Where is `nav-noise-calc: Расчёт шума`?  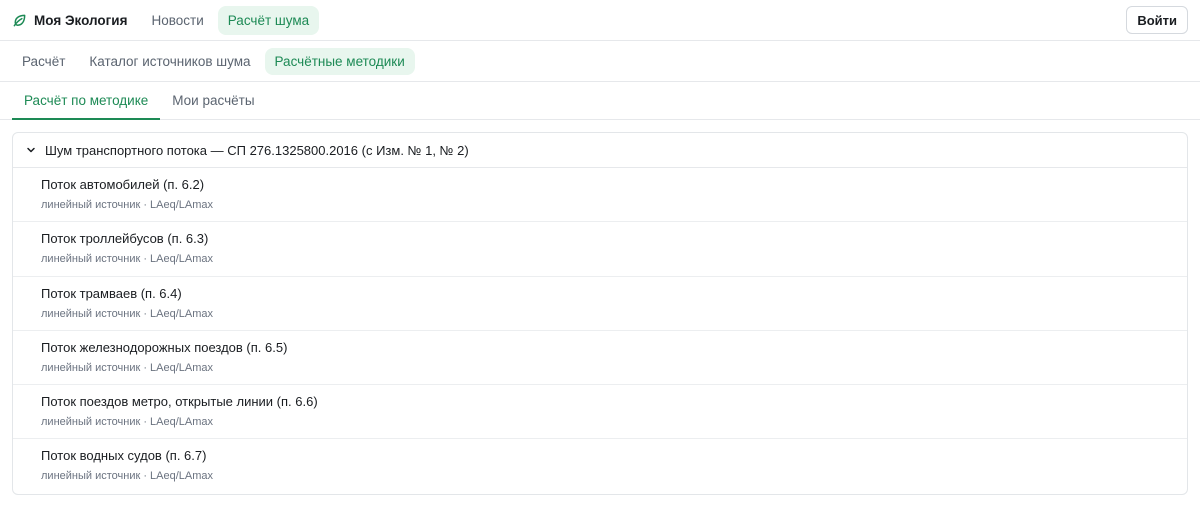
nav-noise-calc: Расчёт шума is located at coordinates (268, 20).